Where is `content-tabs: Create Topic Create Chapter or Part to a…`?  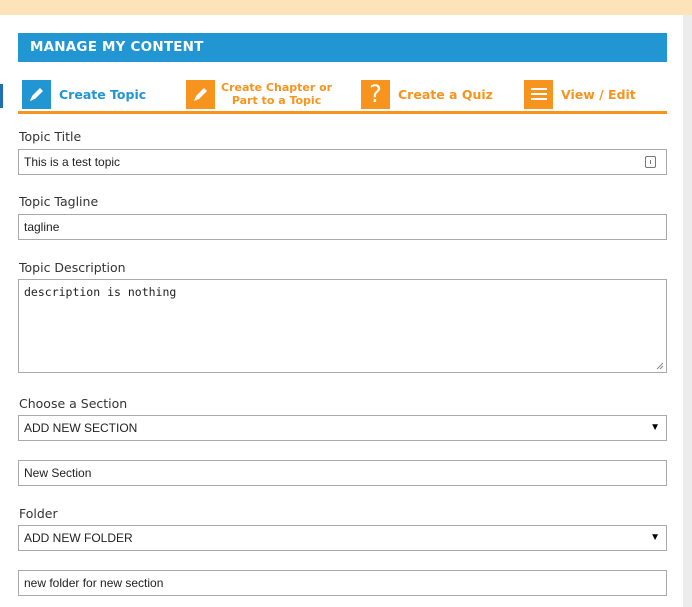 content-tabs: Create Topic Create Chapter or Part to a… is located at coordinates (342, 95).